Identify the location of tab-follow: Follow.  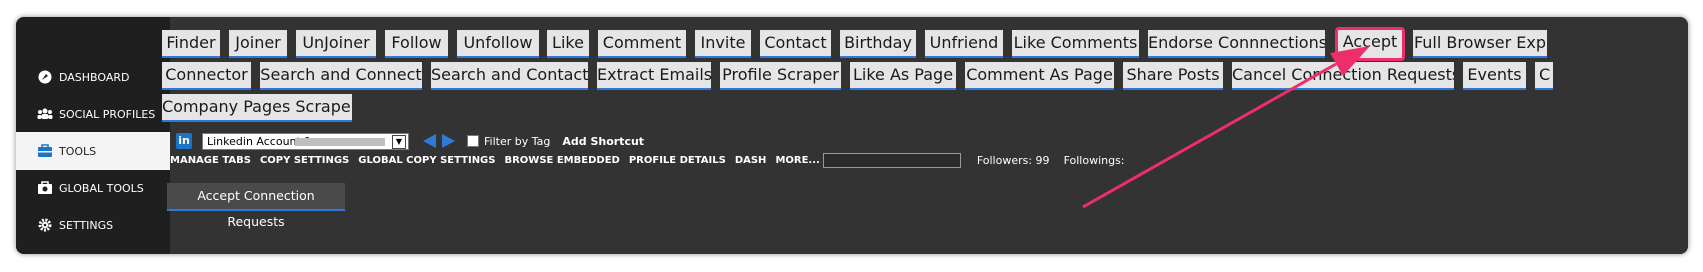
(416, 44).